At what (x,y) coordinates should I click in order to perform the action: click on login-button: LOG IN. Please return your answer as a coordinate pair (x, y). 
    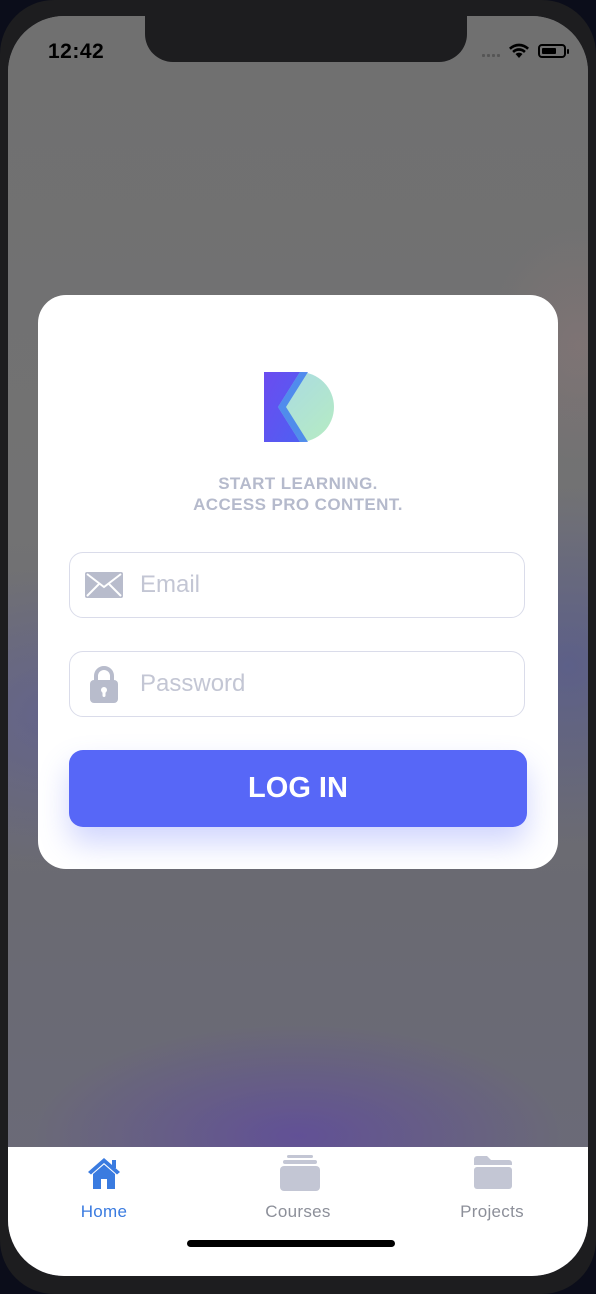
    Looking at the image, I should click on (298, 788).